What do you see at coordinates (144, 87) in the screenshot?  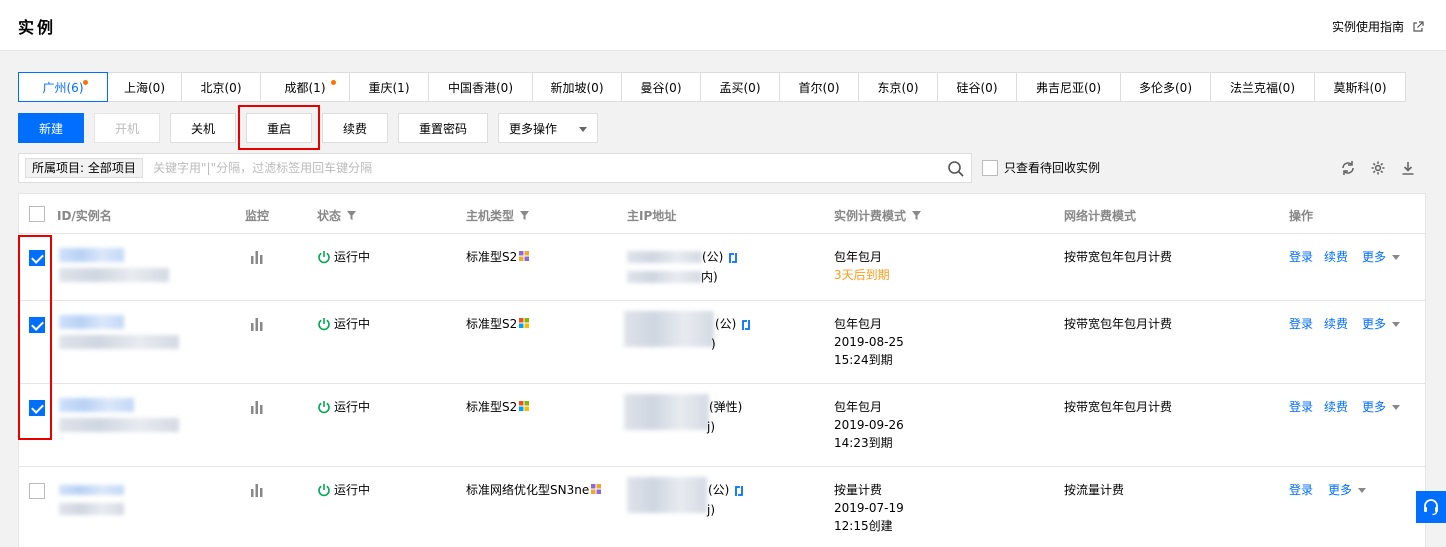 I see `region-tab-shanghai: 上海(0)` at bounding box center [144, 87].